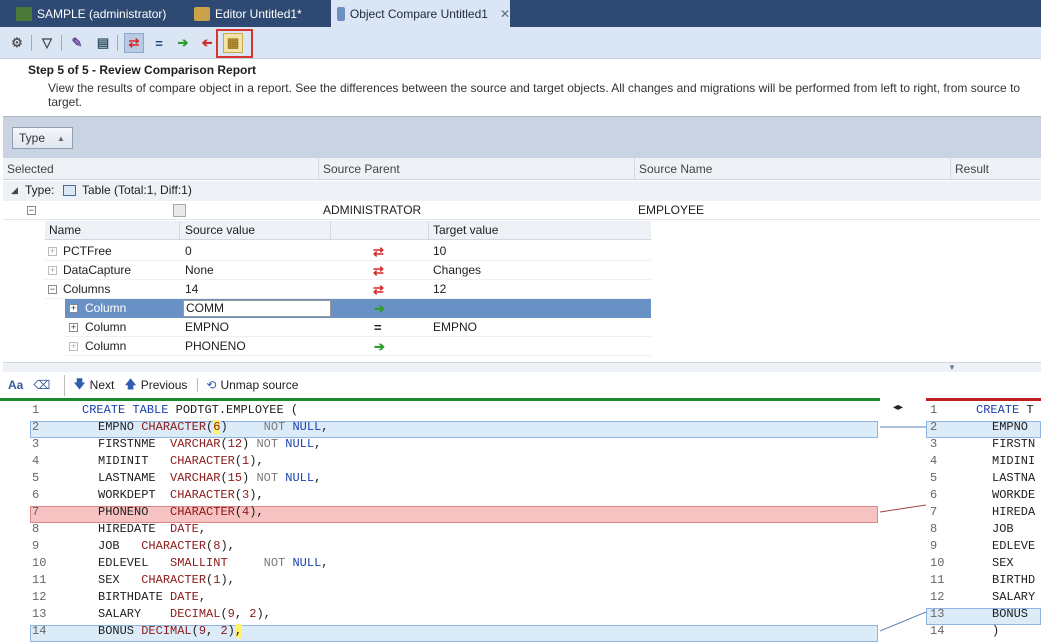 This screenshot has width=1041, height=642. What do you see at coordinates (934, 512) in the screenshot?
I see `line-number: 7` at bounding box center [934, 512].